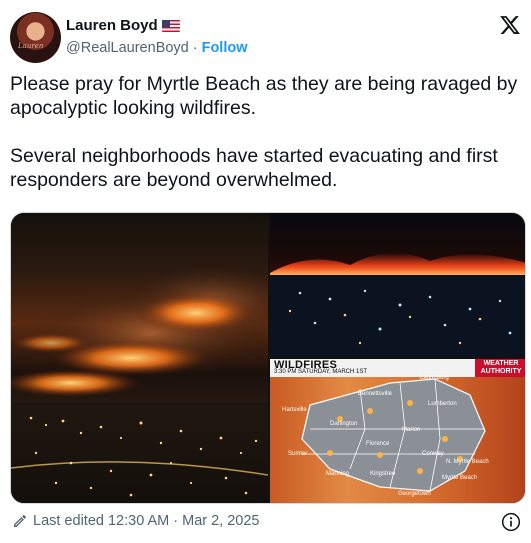 This screenshot has width=531, height=543. I want to click on map-place-label: Florence, so click(378, 444).